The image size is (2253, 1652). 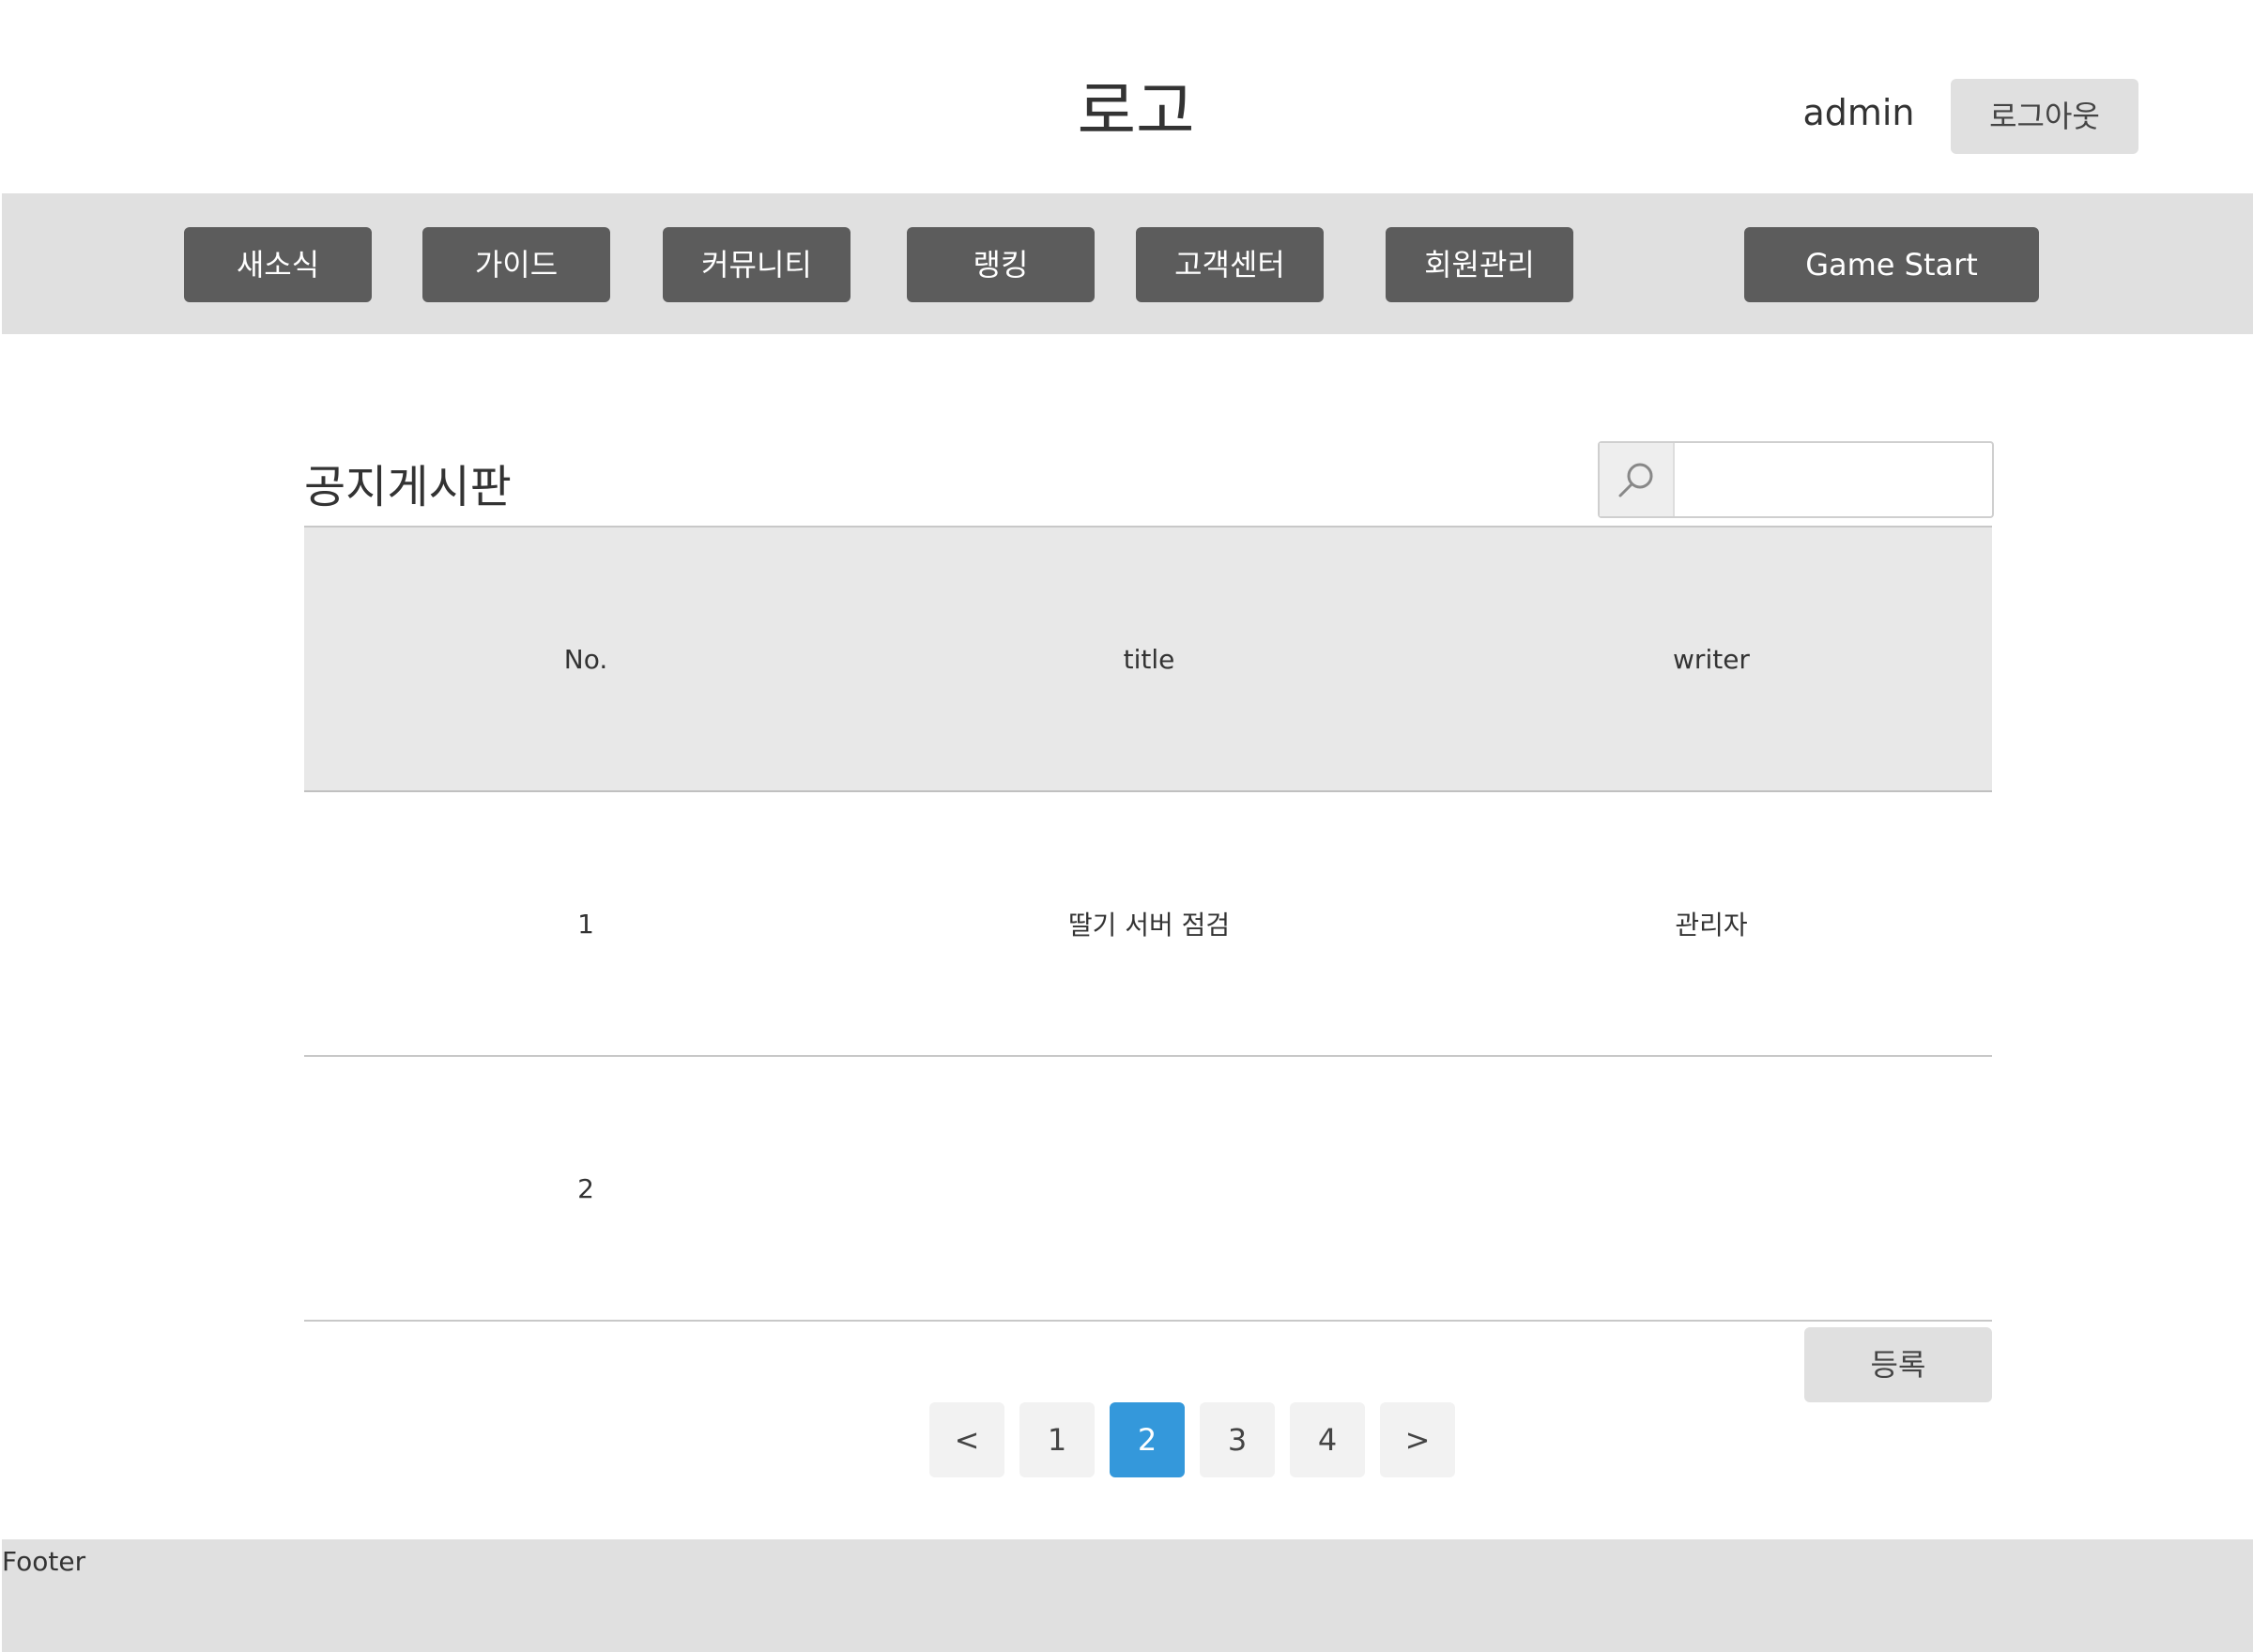 I want to click on page-button-4: 4, so click(x=1327, y=1439).